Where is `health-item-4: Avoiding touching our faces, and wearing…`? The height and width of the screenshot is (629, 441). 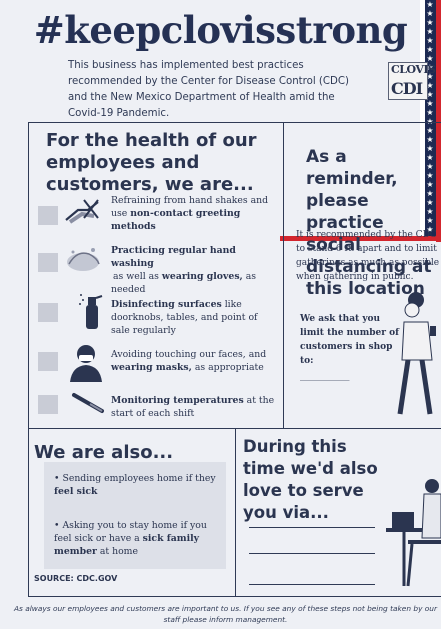 health-item-4: Avoiding touching our faces, and wearing… is located at coordinates (189, 361).